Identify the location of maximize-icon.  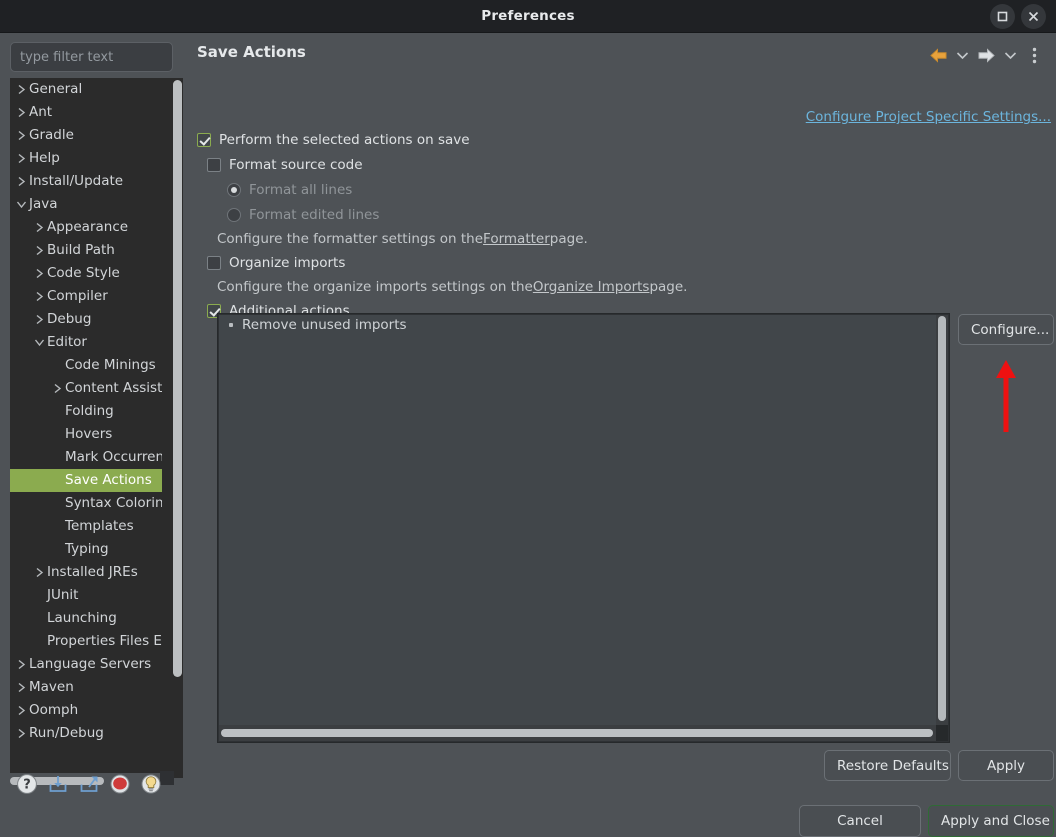
(1002, 16).